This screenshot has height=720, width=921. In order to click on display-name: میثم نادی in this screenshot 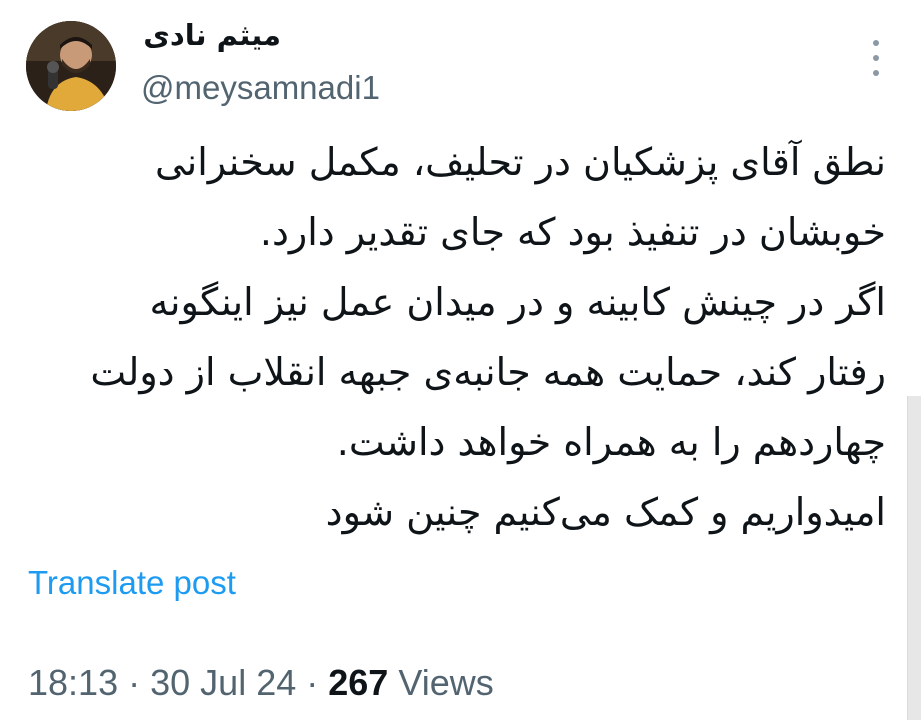, I will do `click(212, 35)`.